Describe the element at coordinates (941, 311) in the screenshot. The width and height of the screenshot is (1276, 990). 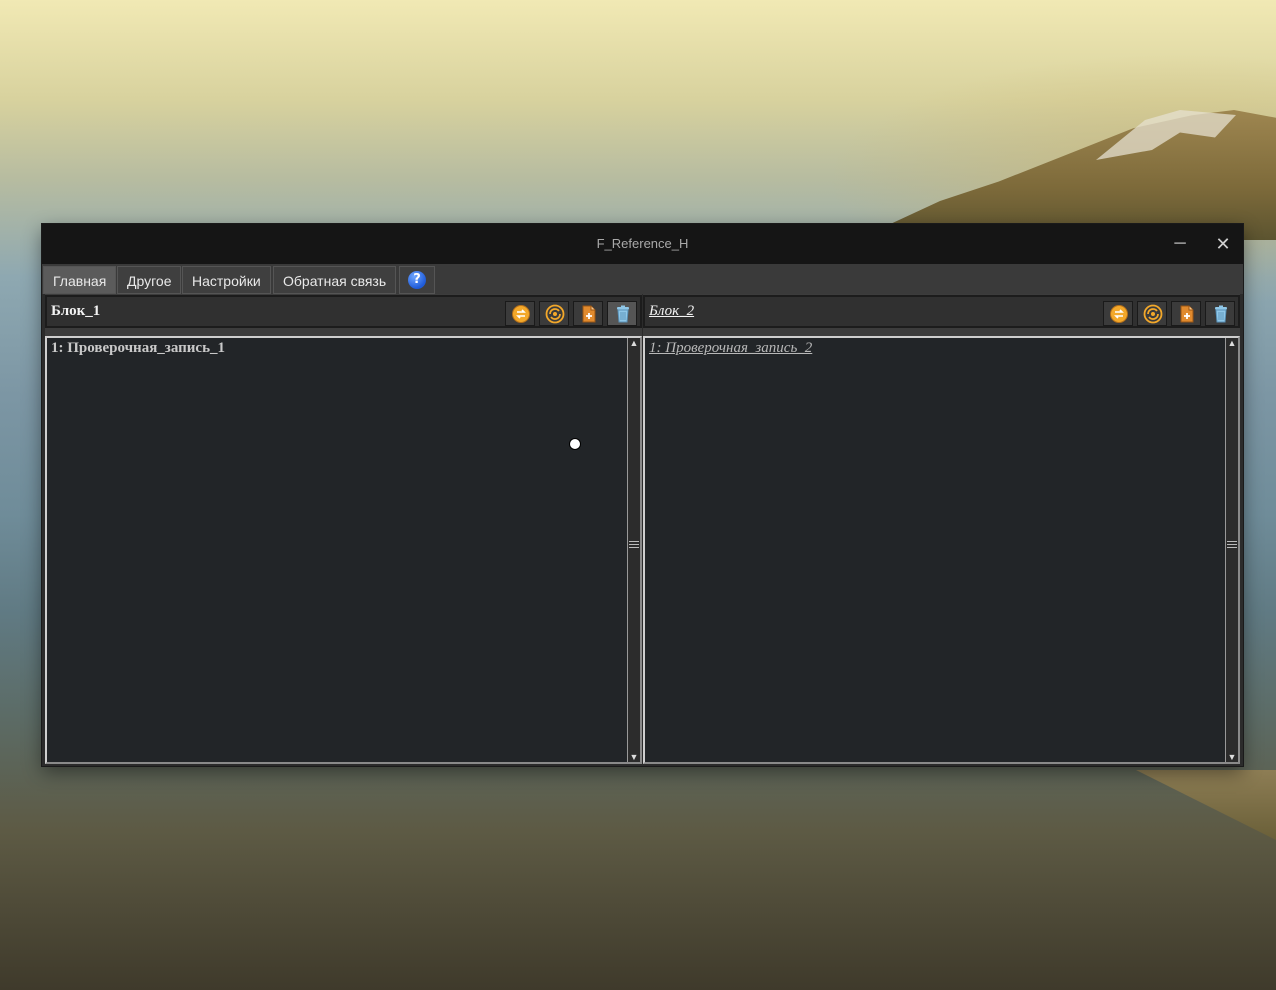
I see `panel-header: Блок_2` at that location.